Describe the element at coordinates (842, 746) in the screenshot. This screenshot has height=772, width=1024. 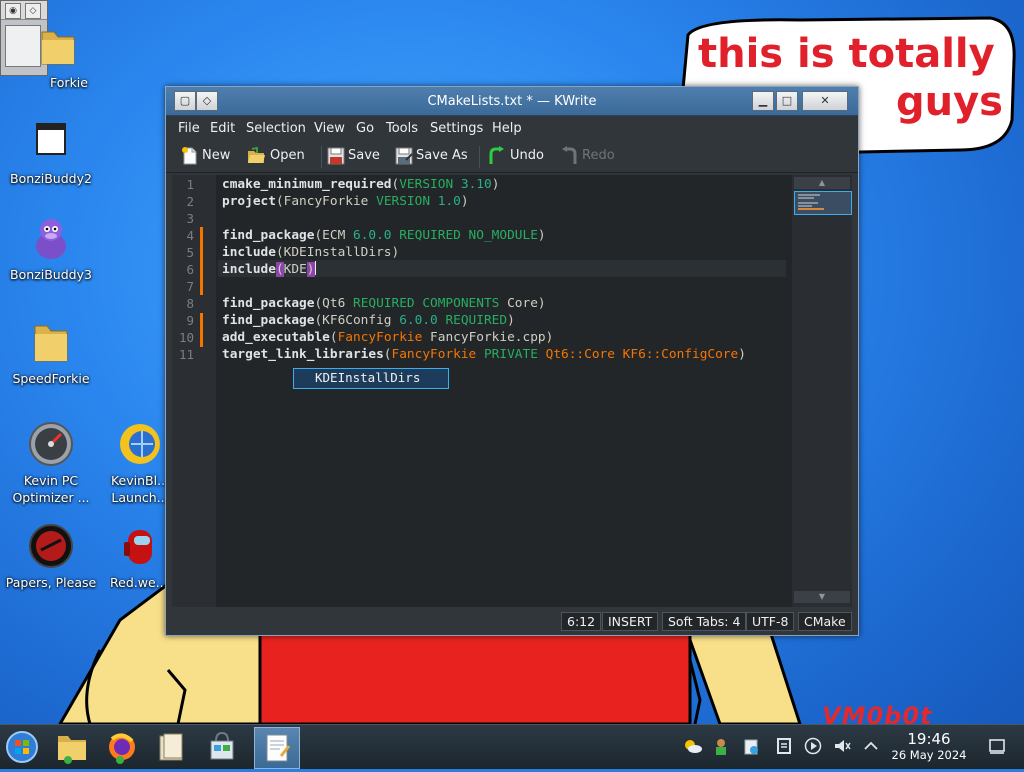
I see `volume-muted-icon` at that location.